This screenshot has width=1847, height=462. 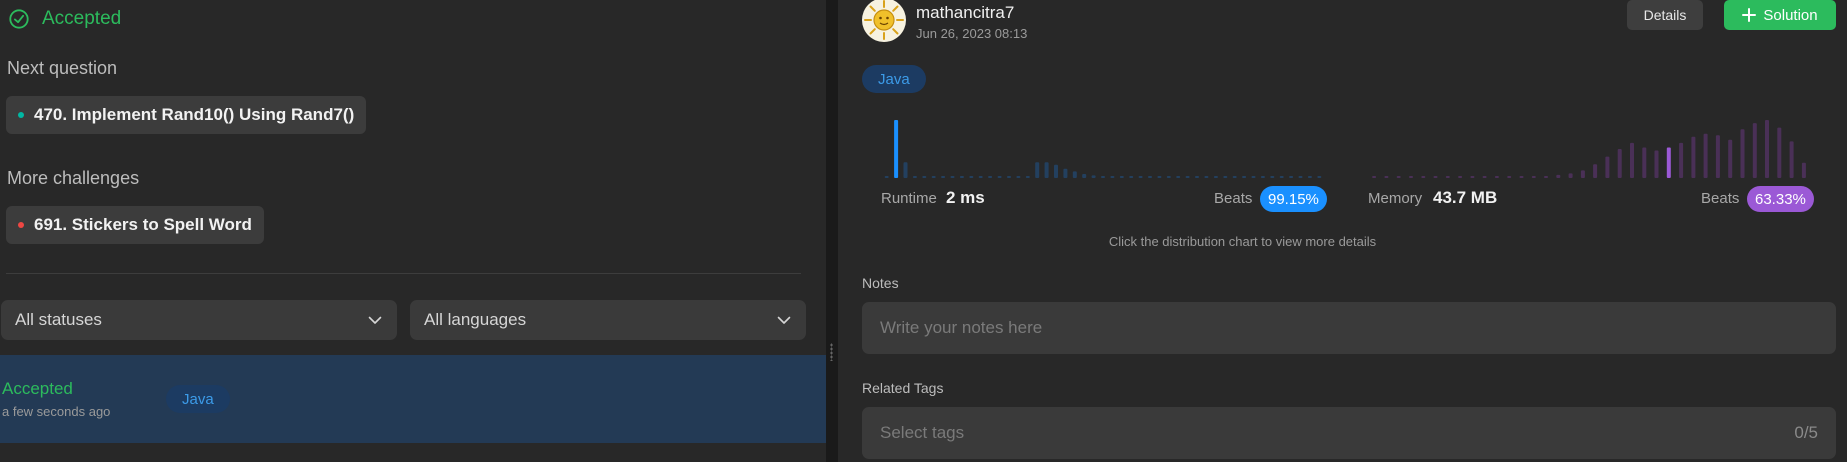 What do you see at coordinates (884, 21) in the screenshot?
I see `avatar` at bounding box center [884, 21].